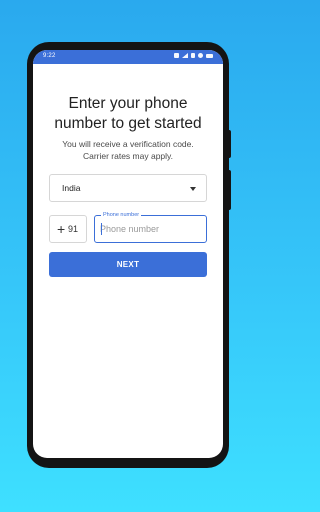 This screenshot has width=320, height=512. I want to click on country-code-field: + 91, so click(68, 229).